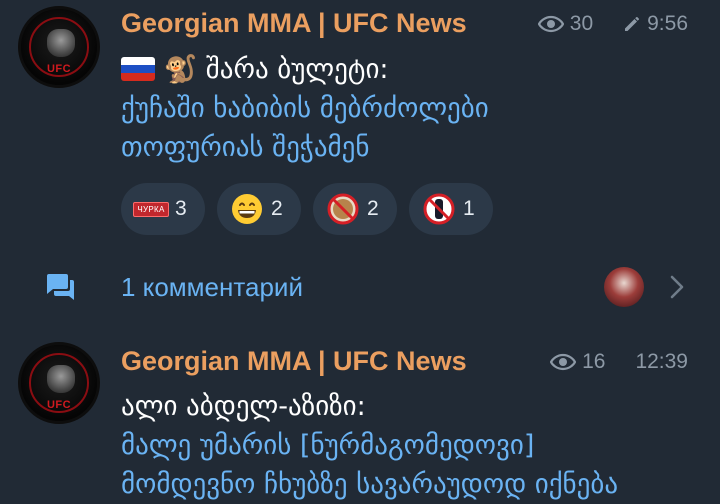 The width and height of the screenshot is (720, 504). What do you see at coordinates (247, 209) in the screenshot?
I see `grinning-face-icon` at bounding box center [247, 209].